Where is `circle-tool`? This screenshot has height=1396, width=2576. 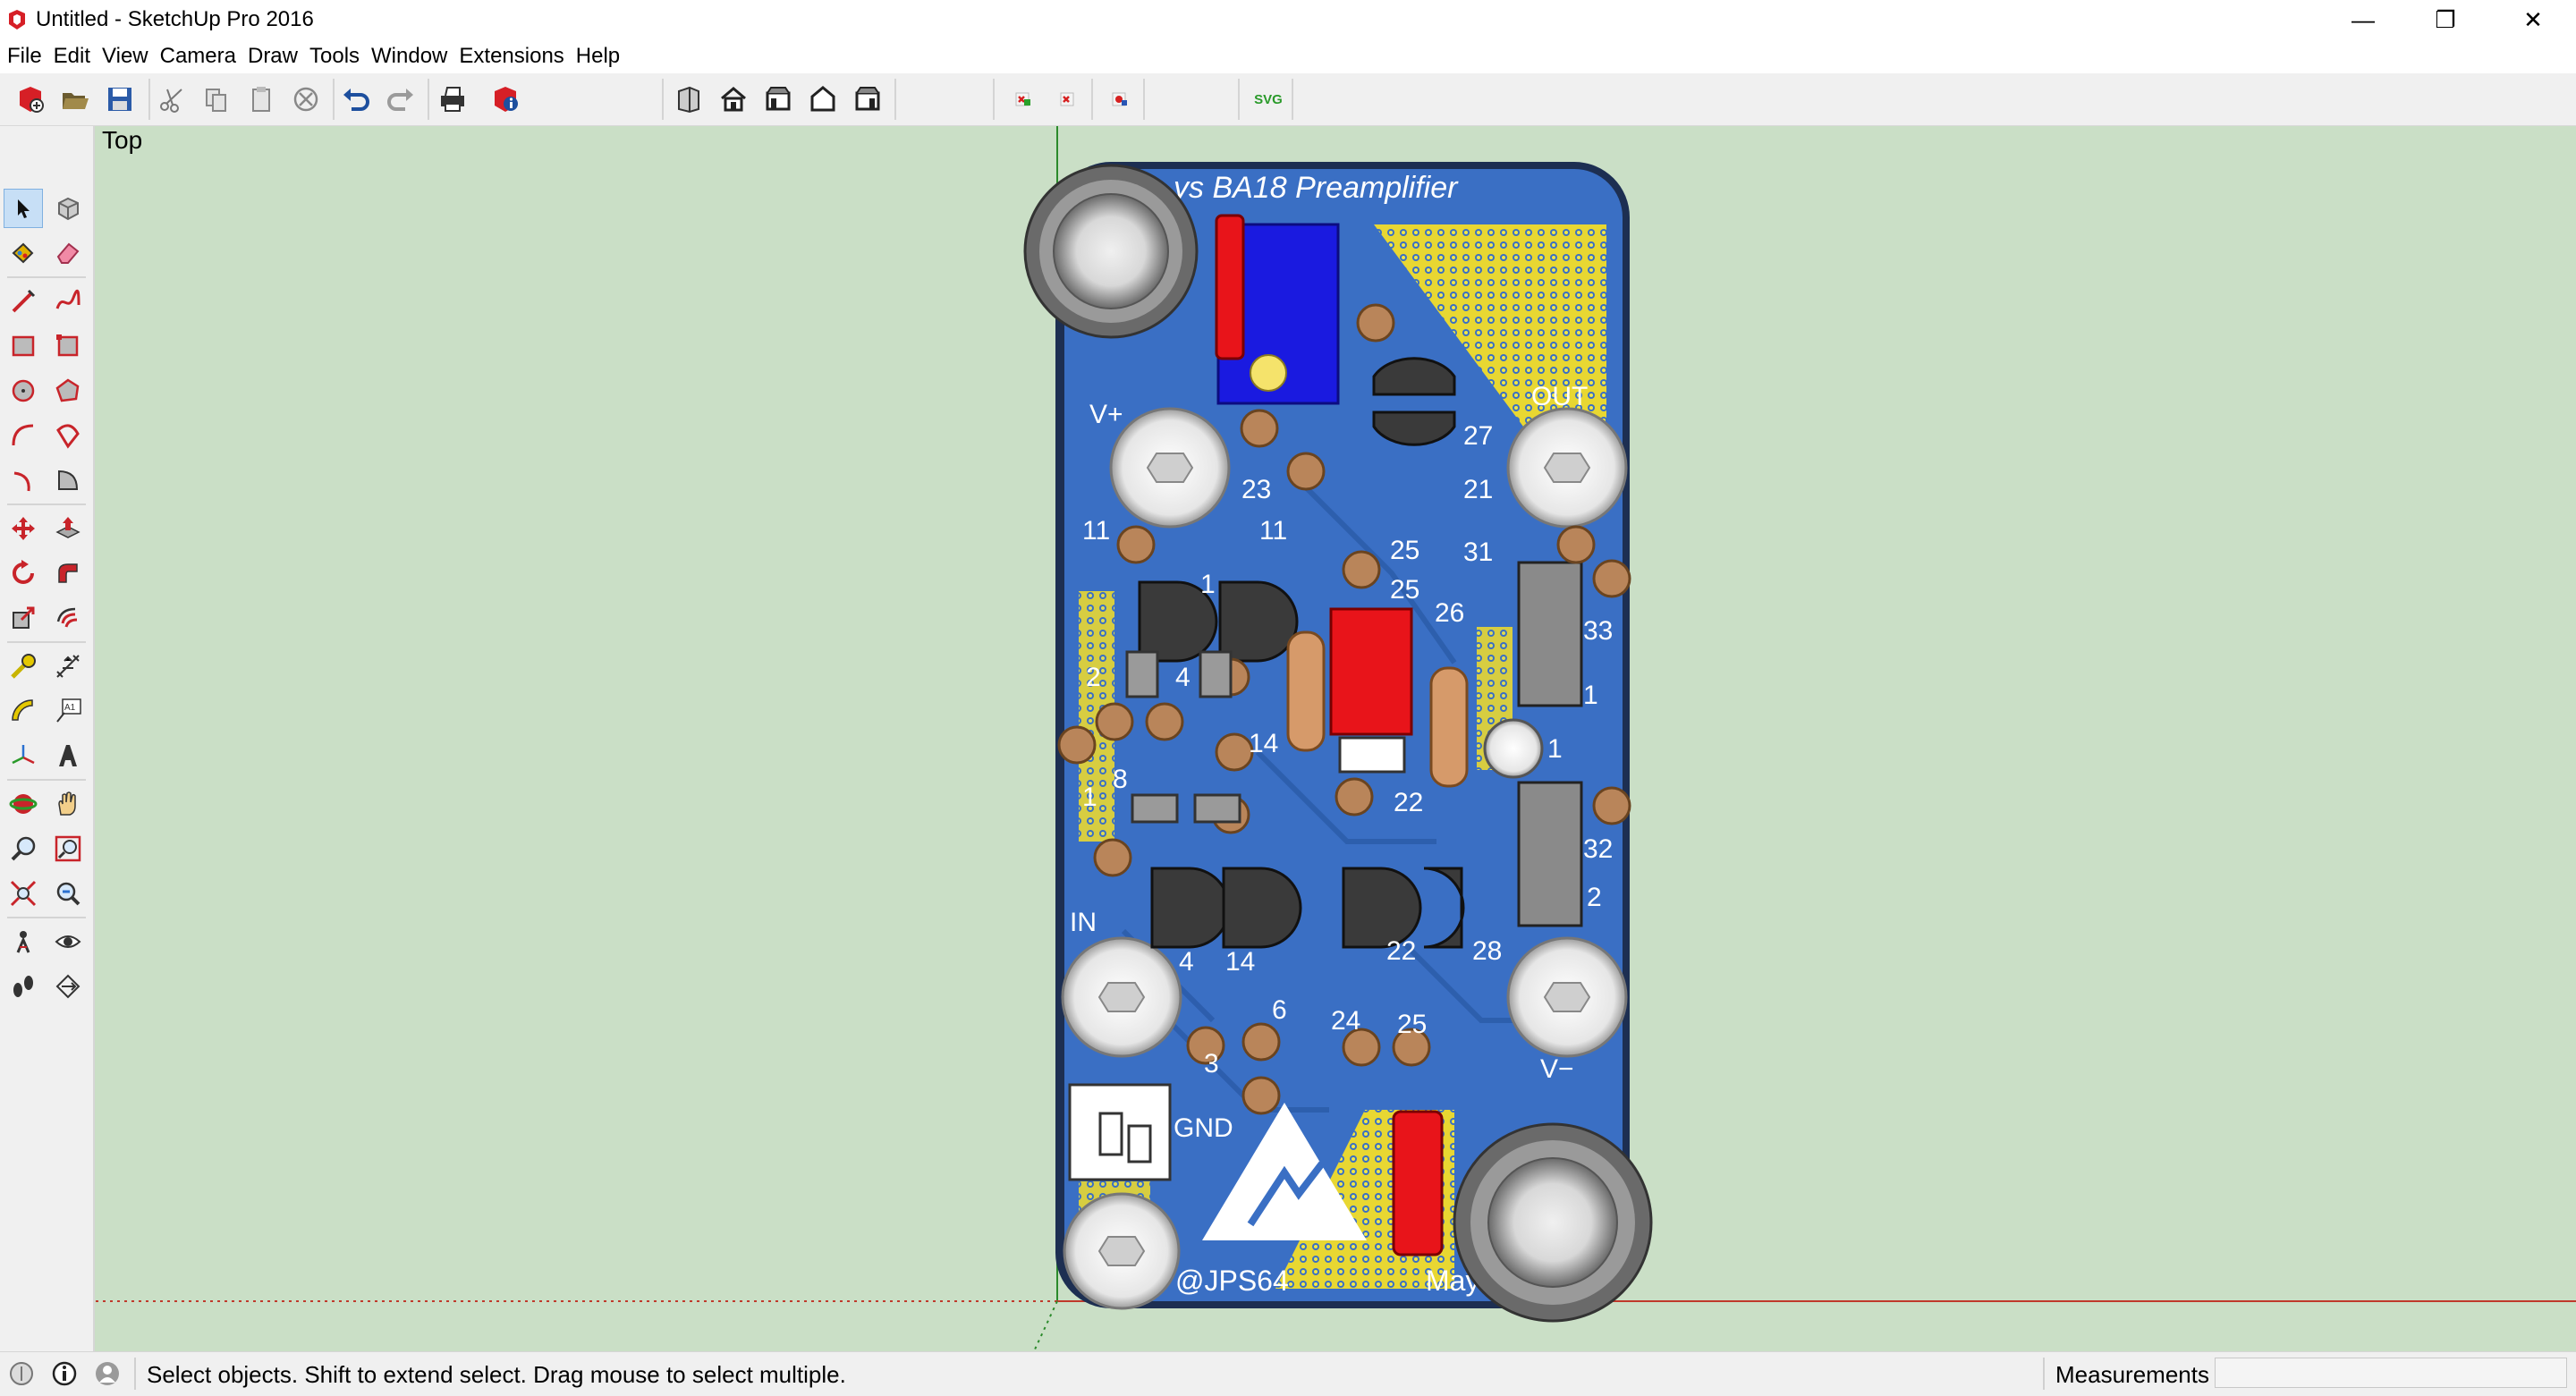
circle-tool is located at coordinates (23, 390).